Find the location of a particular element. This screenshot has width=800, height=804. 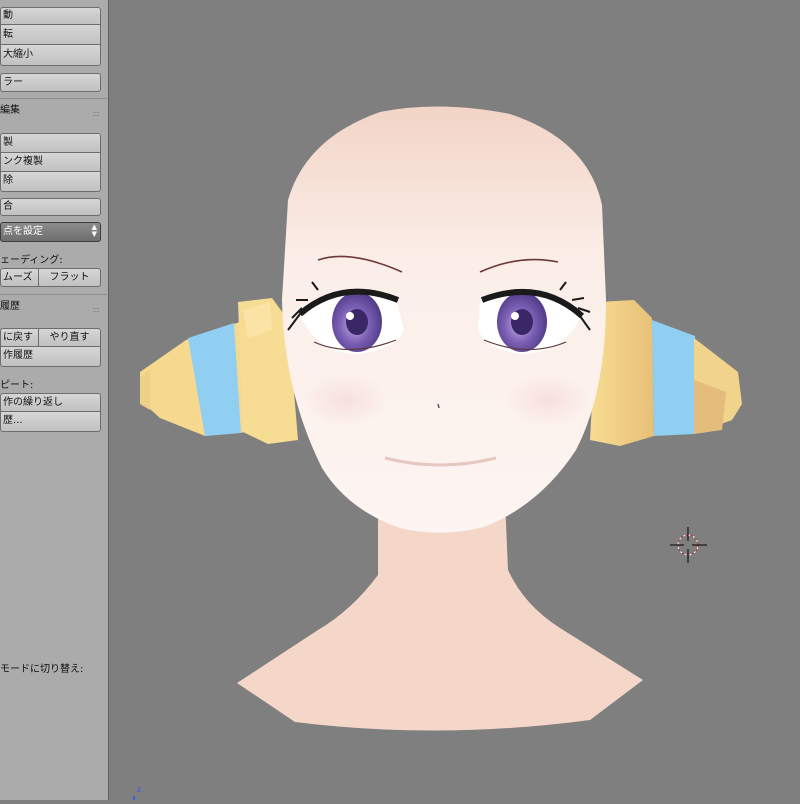

undo-button: に戻す is located at coordinates (19, 337).